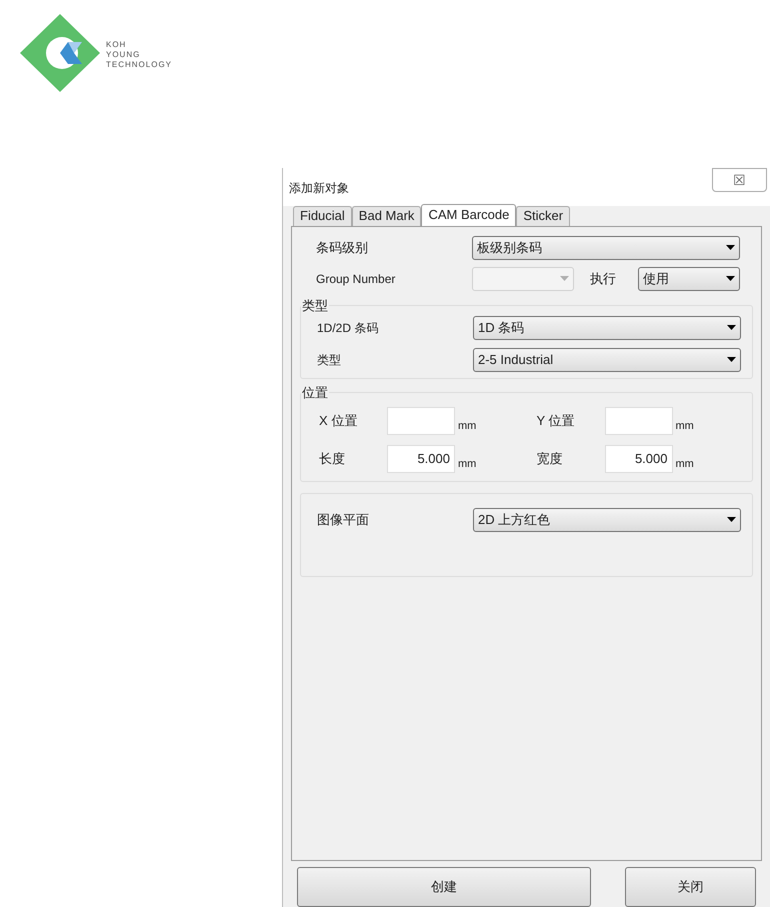 The height and width of the screenshot is (907, 770). I want to click on tab: Sticker, so click(543, 216).